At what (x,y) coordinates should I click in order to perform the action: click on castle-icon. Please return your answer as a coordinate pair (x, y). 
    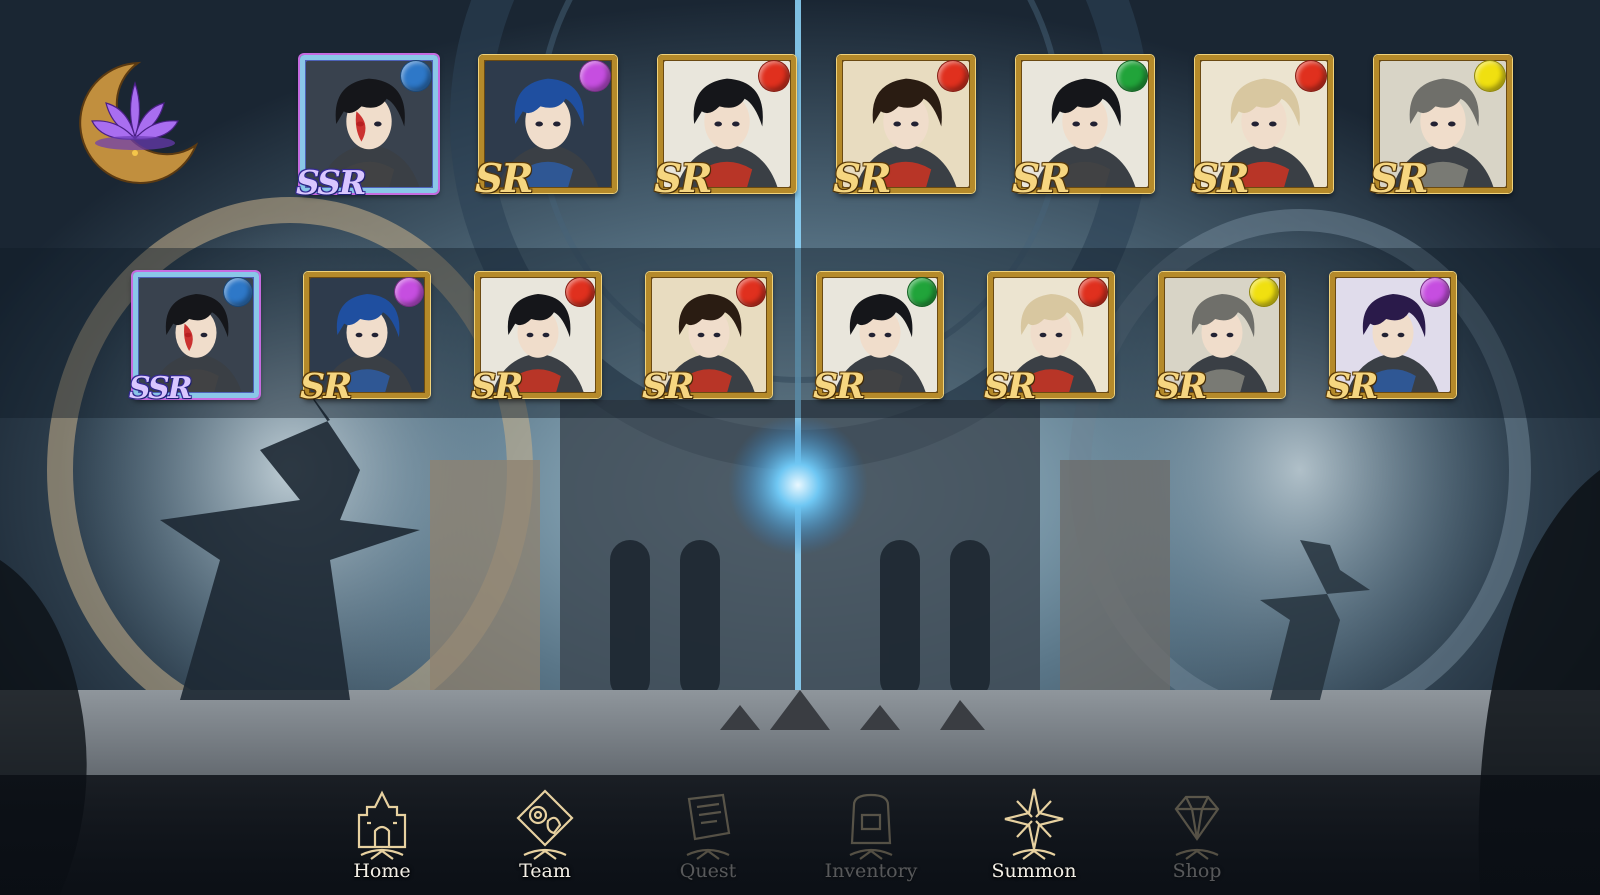
    Looking at the image, I should click on (382, 825).